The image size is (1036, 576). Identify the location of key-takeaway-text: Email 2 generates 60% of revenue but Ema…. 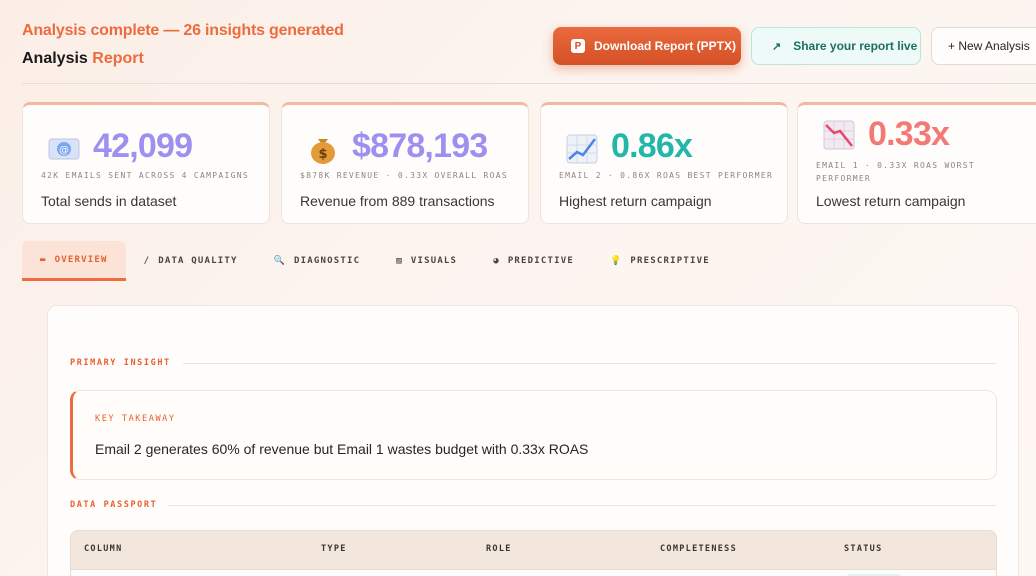
(342, 449).